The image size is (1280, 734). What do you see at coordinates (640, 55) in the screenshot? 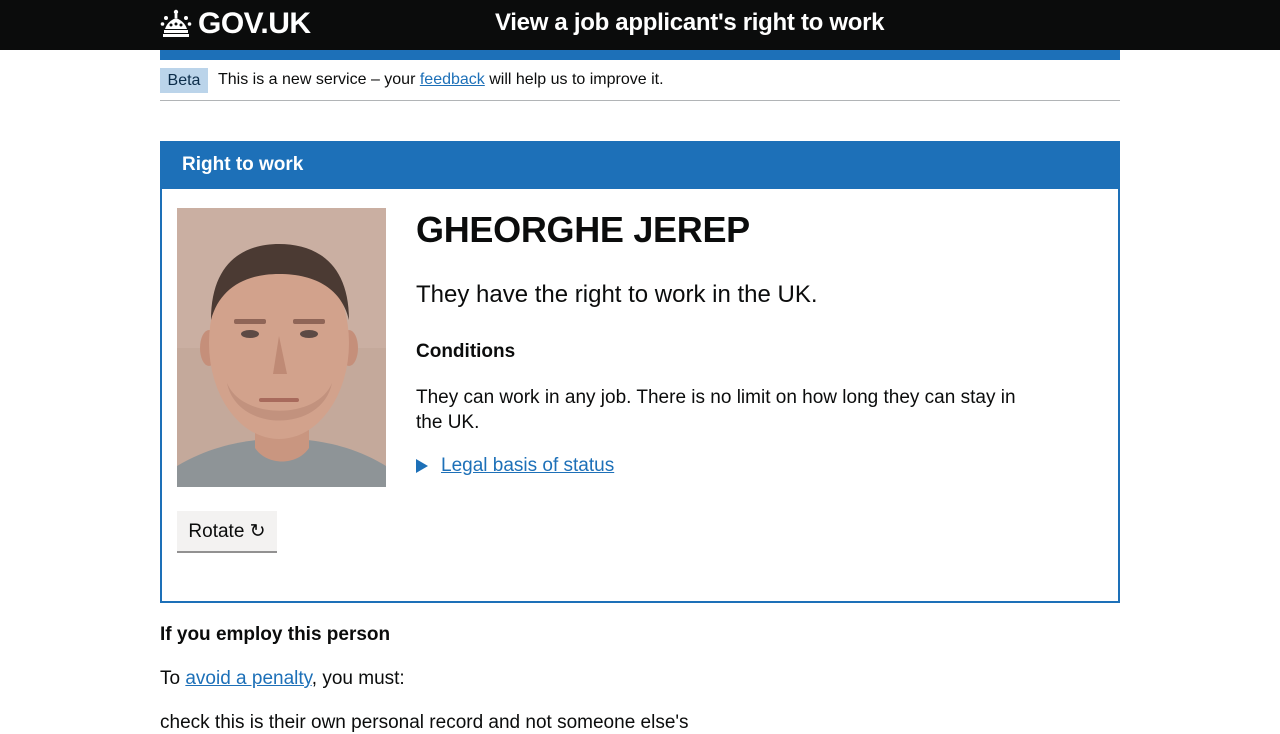
I see `header-accent-bar` at bounding box center [640, 55].